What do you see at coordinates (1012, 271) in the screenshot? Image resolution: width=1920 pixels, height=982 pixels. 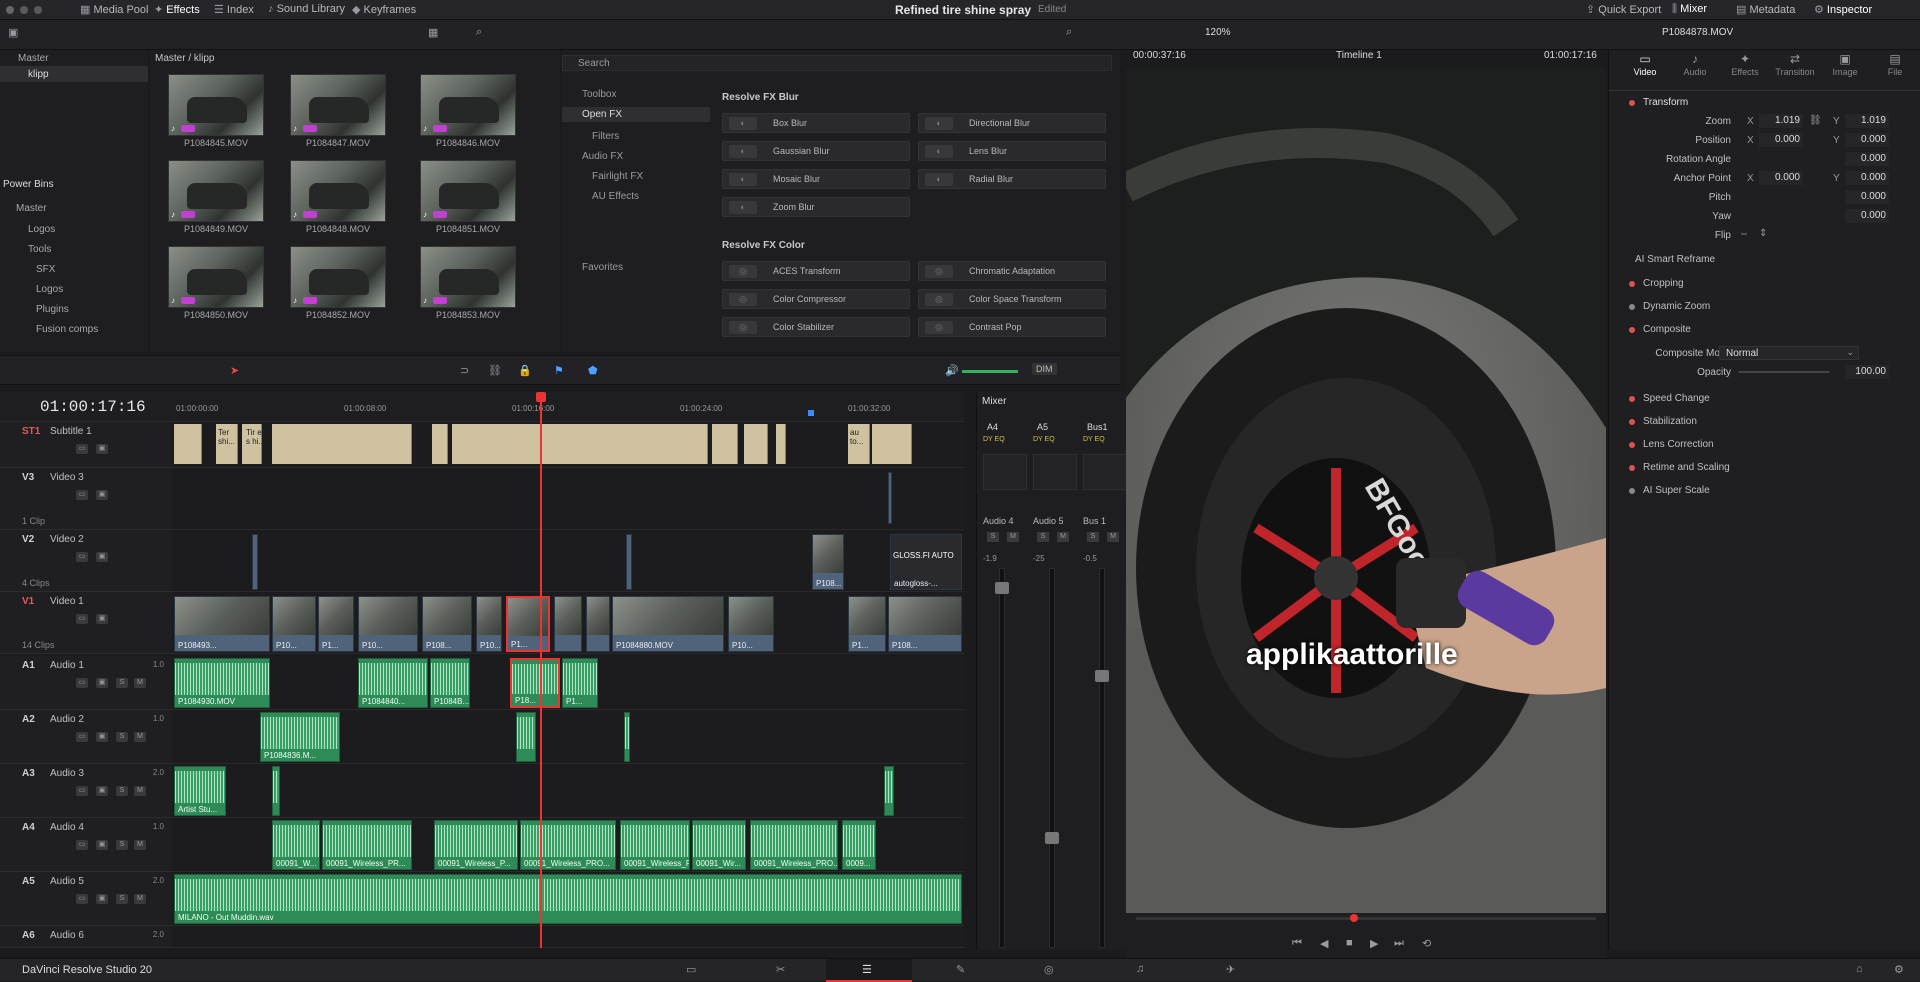 I see `fx-item: ◎ Chromatic Adaptation` at bounding box center [1012, 271].